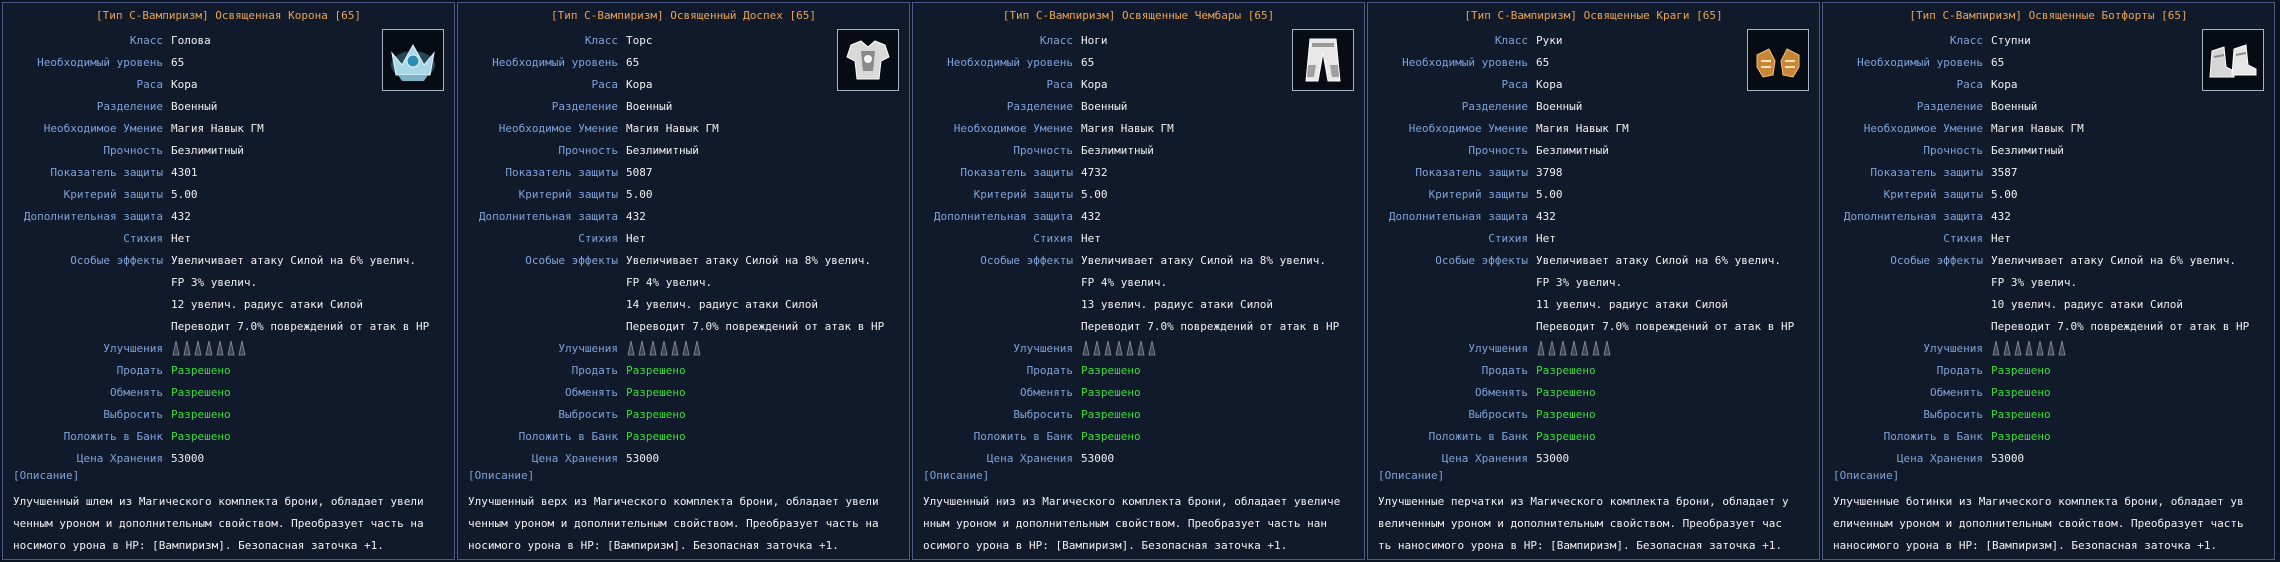 Image resolution: width=2280 pixels, height=562 pixels. Describe the element at coordinates (106, 172) in the screenshot. I see `defense-label: Показатель защиты` at that location.